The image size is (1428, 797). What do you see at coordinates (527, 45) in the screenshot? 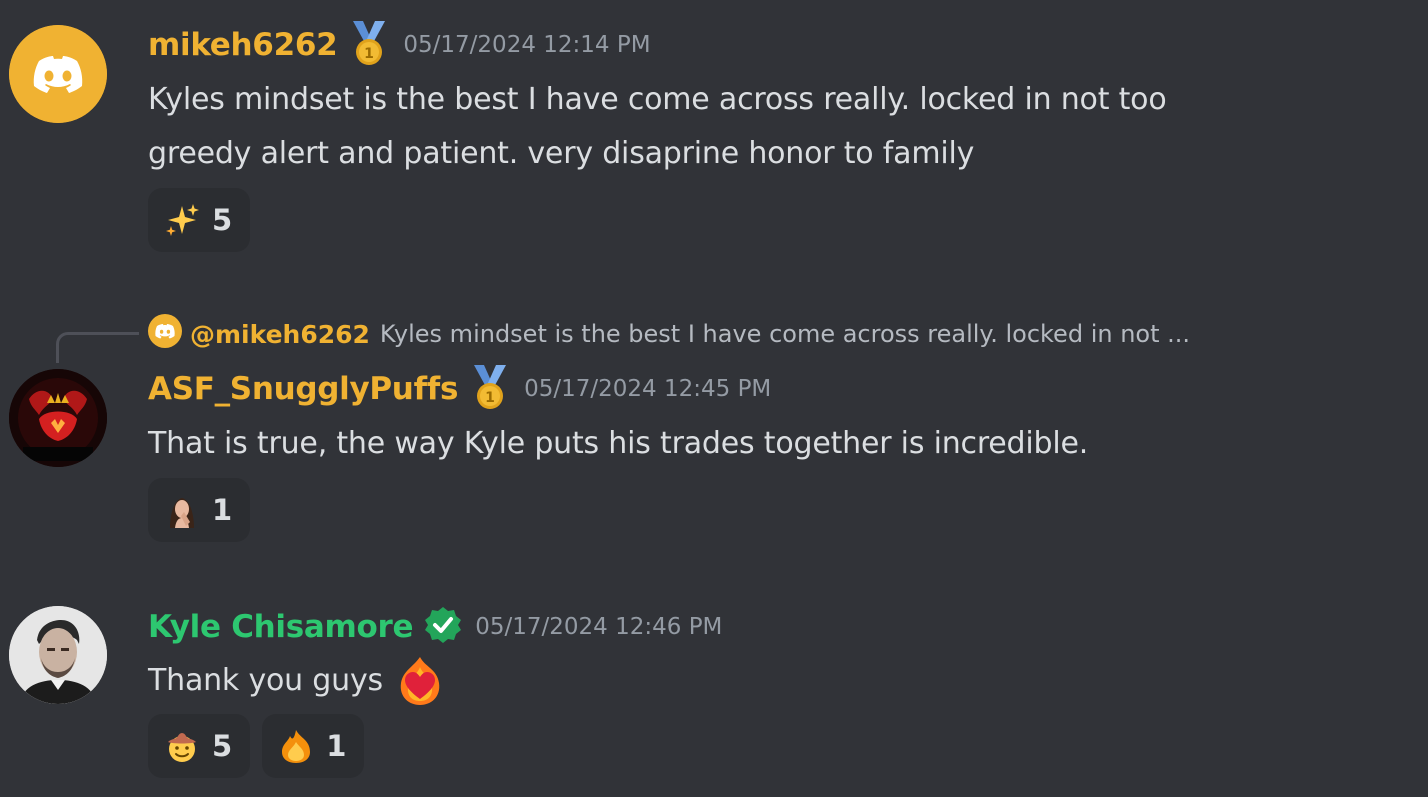
I see `timestamp: 05/17/2024 12:14 PM` at bounding box center [527, 45].